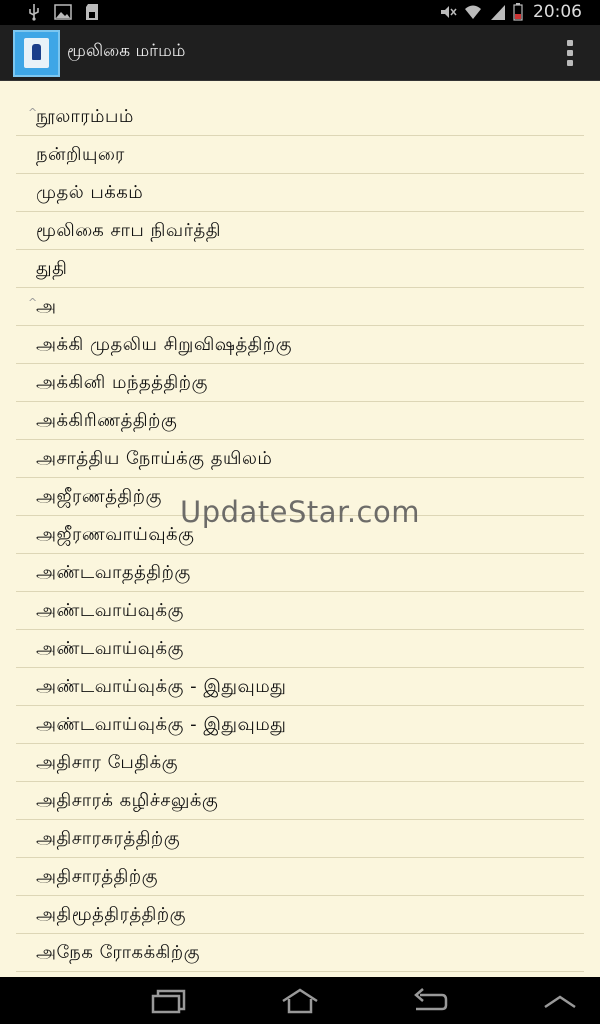 The height and width of the screenshot is (1024, 600). Describe the element at coordinates (300, 307) in the screenshot. I see `list-item: ^ அ` at that location.